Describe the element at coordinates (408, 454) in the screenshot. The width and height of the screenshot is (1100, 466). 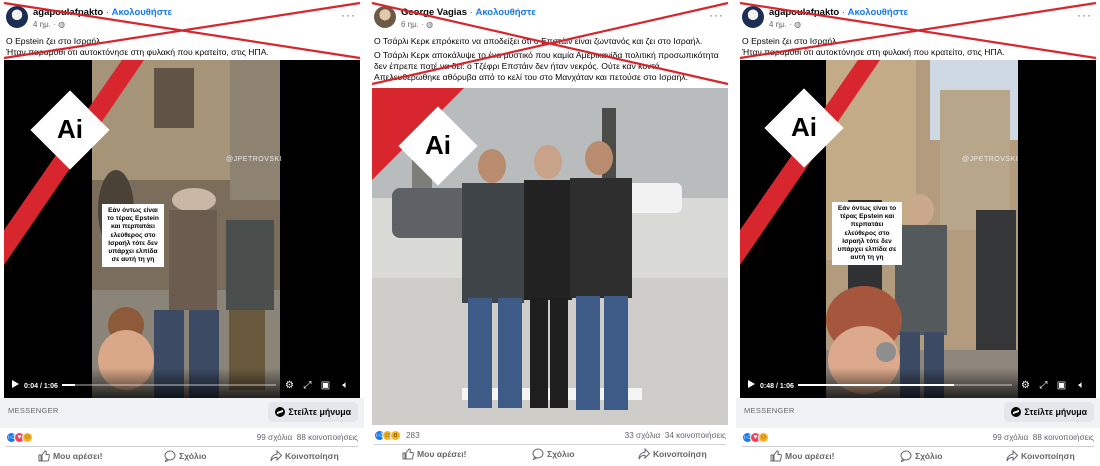
I see `thumbs-up-icon` at that location.